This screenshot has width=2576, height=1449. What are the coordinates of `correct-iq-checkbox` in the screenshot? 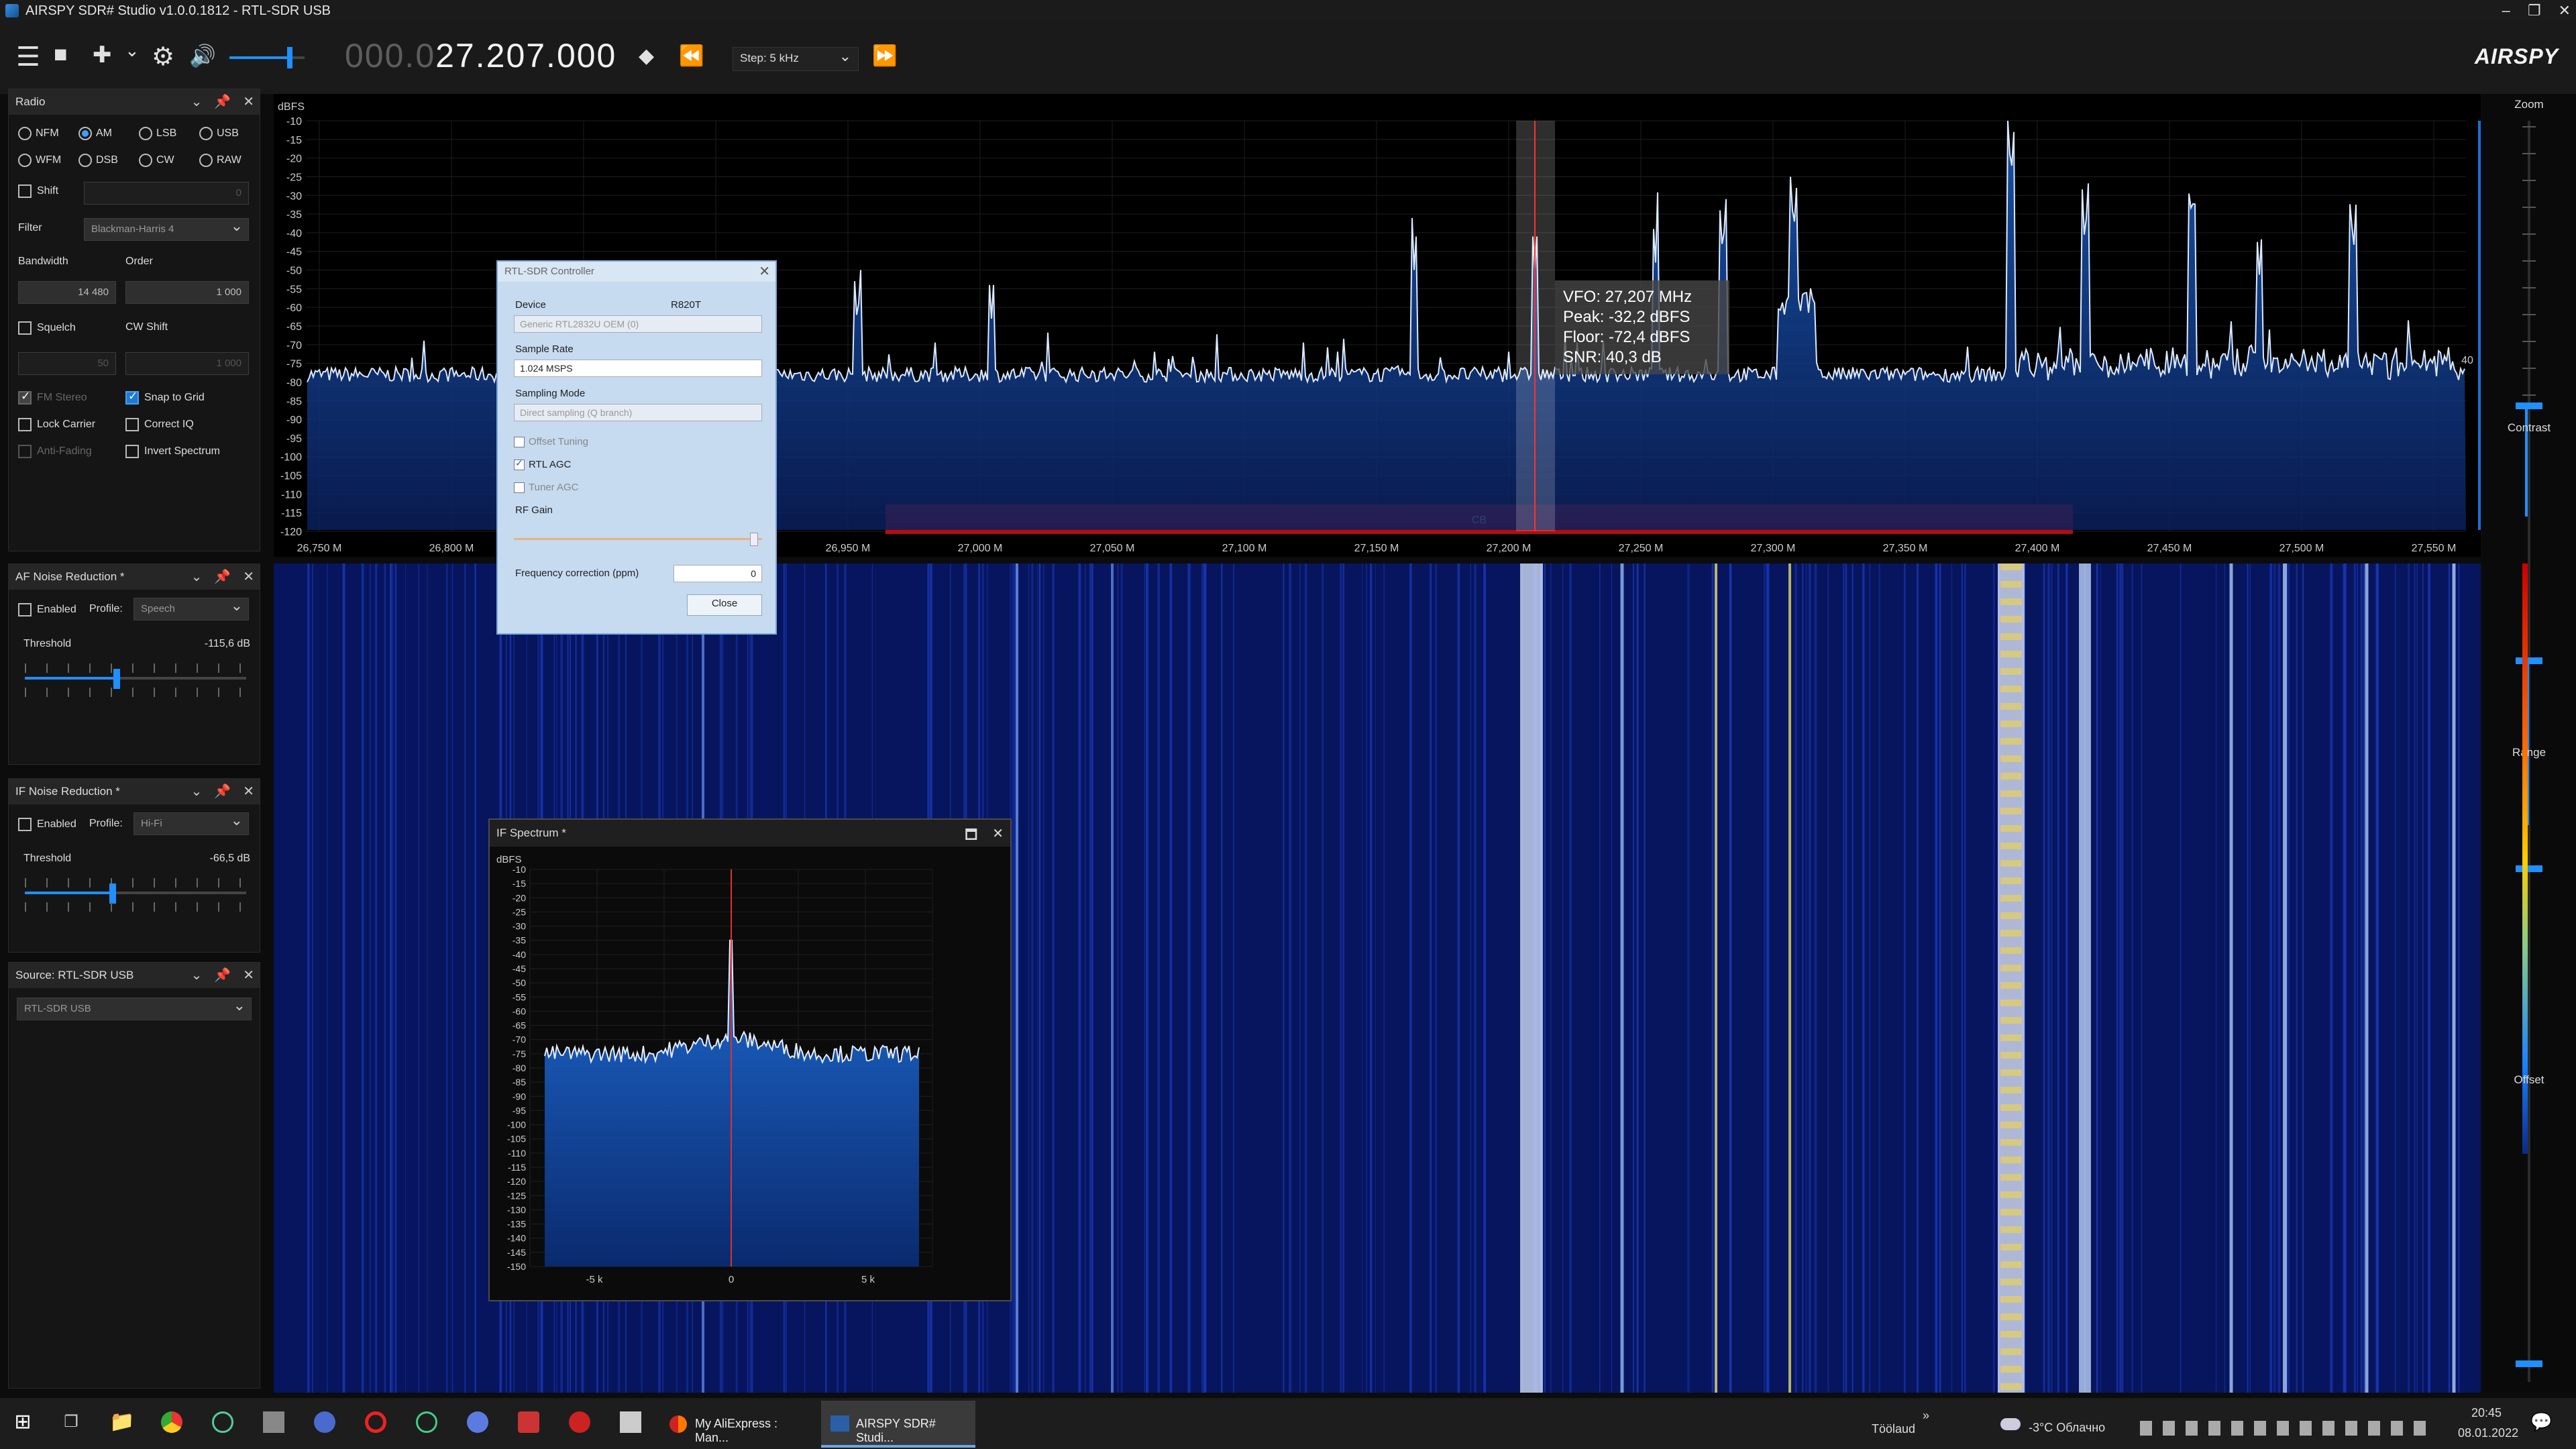 It's located at (132, 424).